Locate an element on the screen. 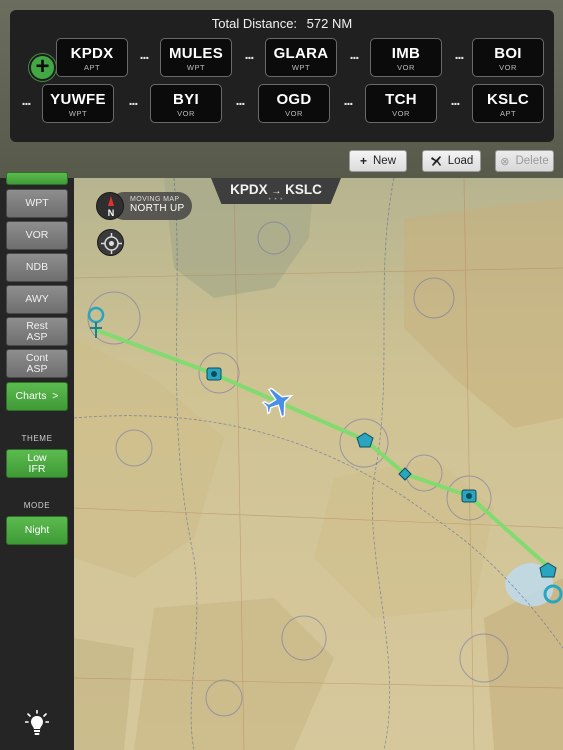 The height and width of the screenshot is (750, 563). charts-label: Charts > is located at coordinates (37, 396).